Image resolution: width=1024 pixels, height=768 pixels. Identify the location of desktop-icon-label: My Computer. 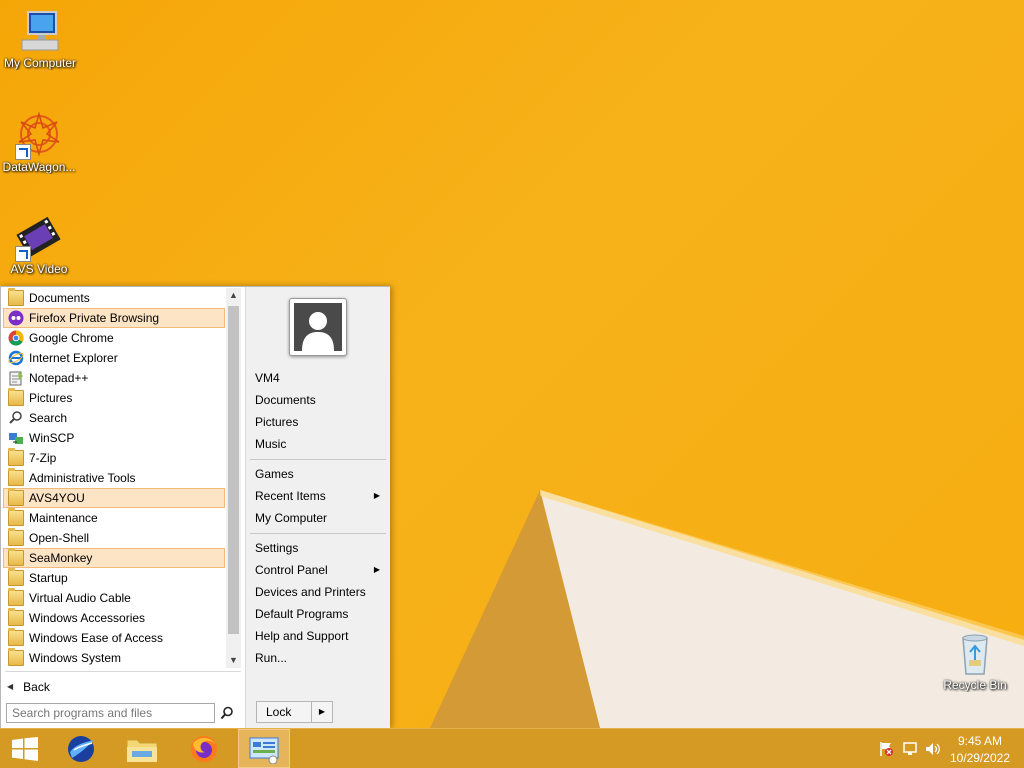
(40, 63).